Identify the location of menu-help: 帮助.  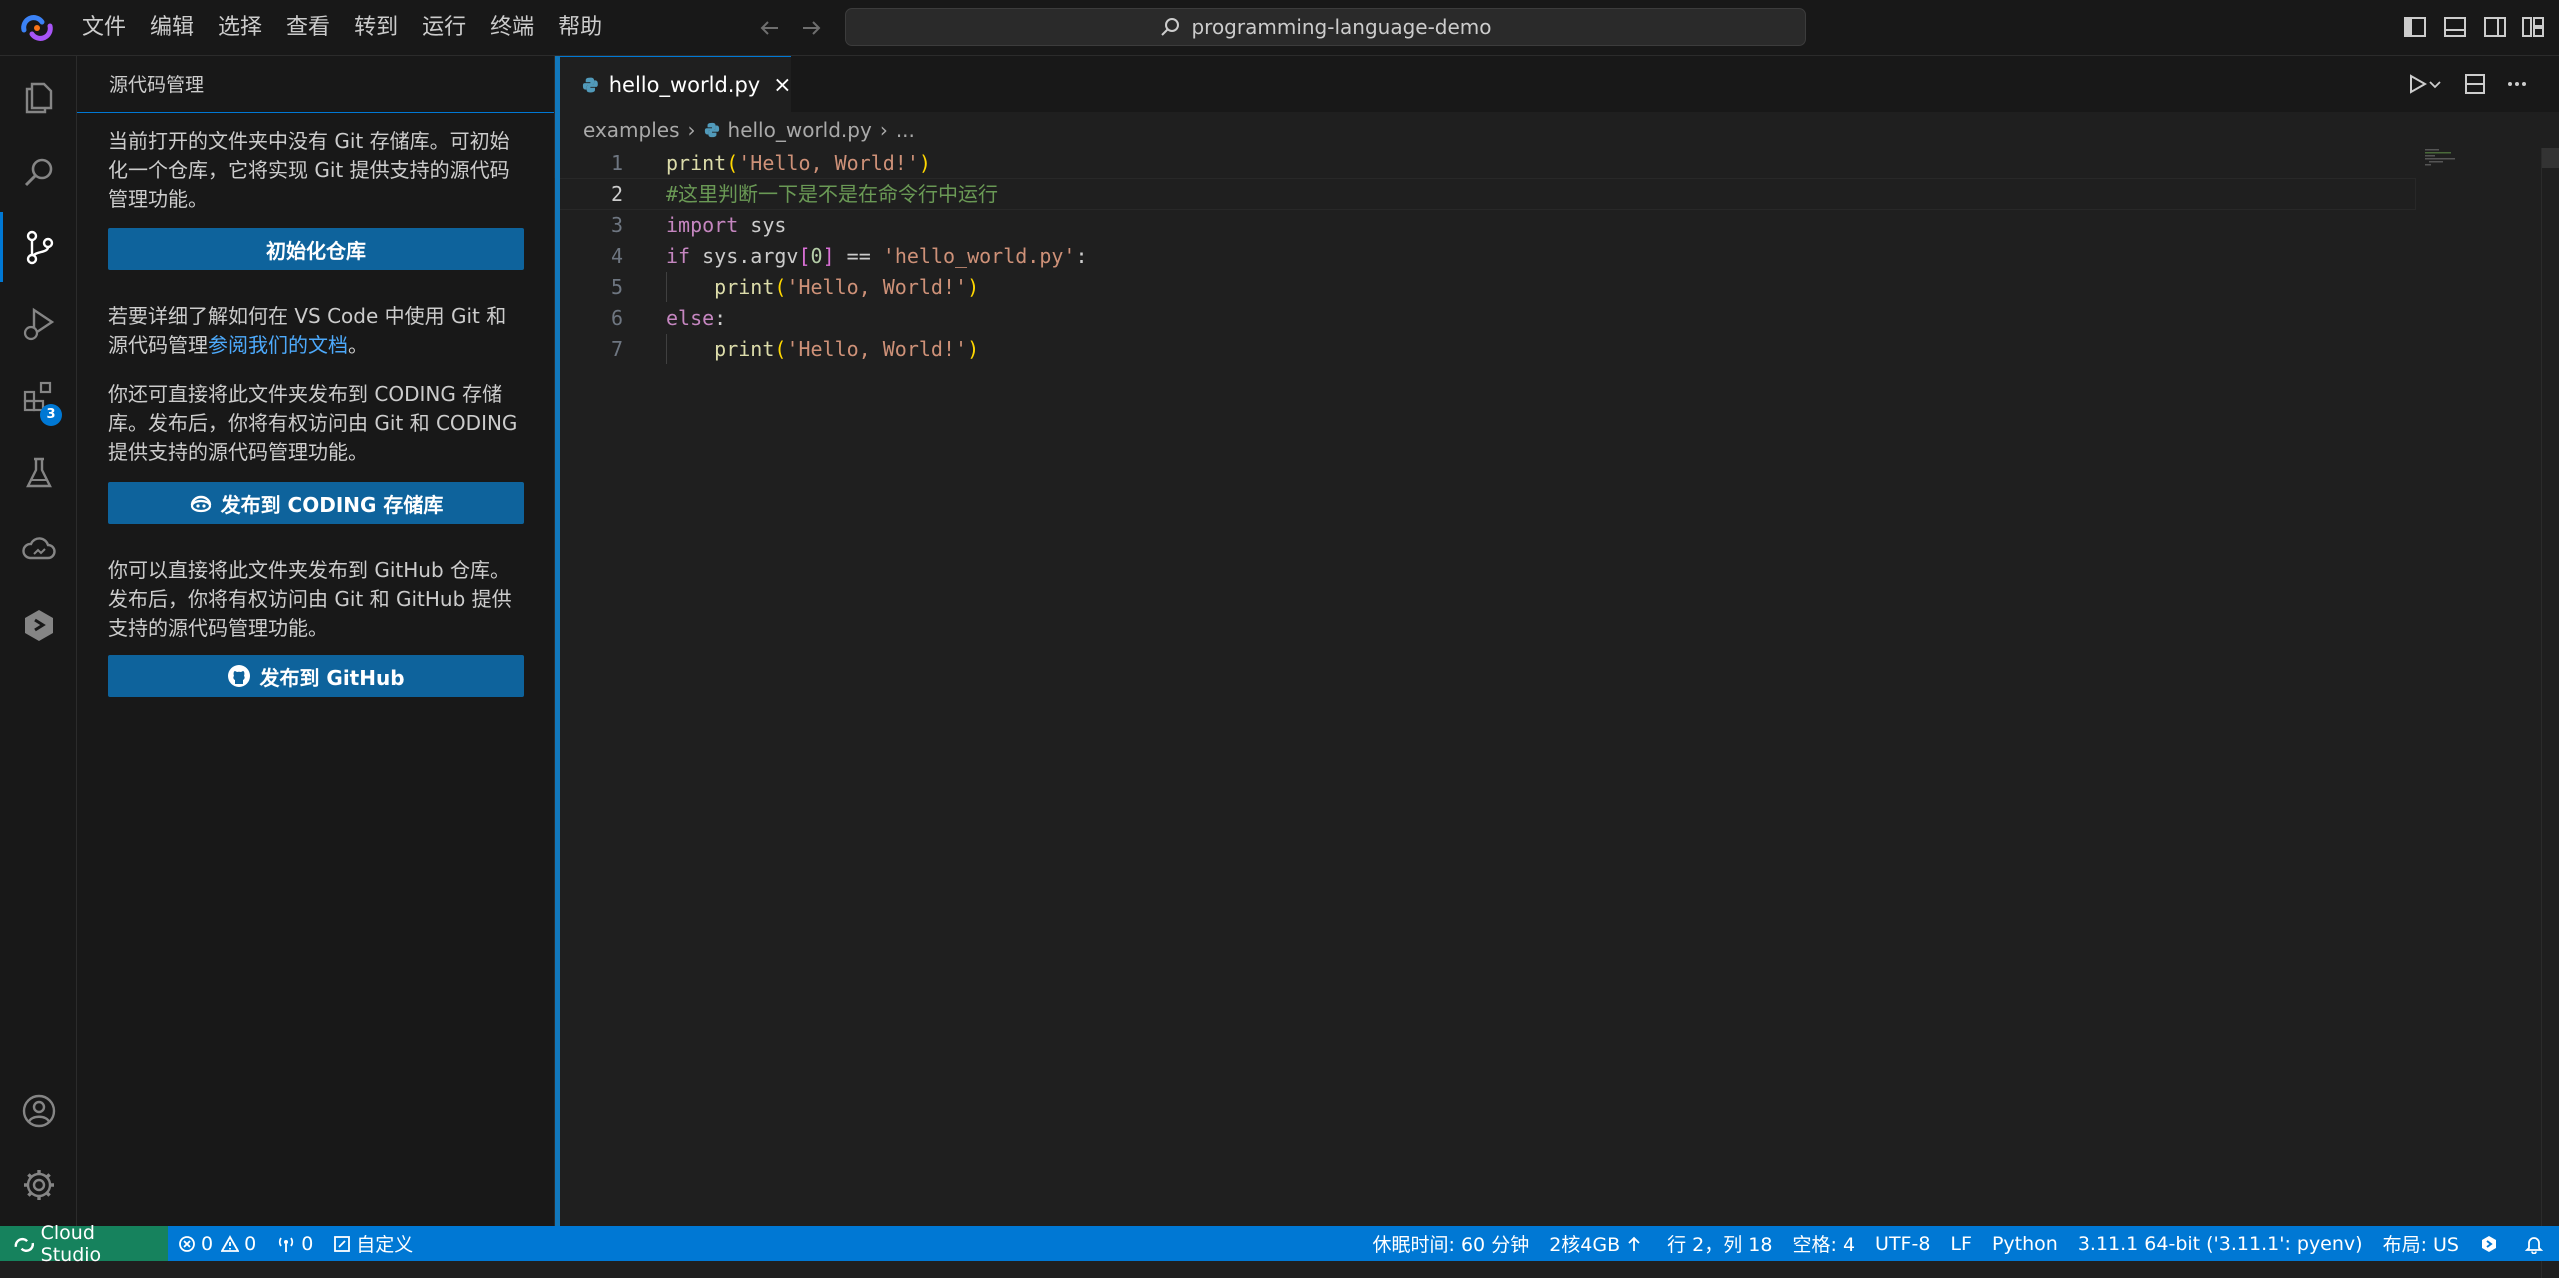
(580, 28).